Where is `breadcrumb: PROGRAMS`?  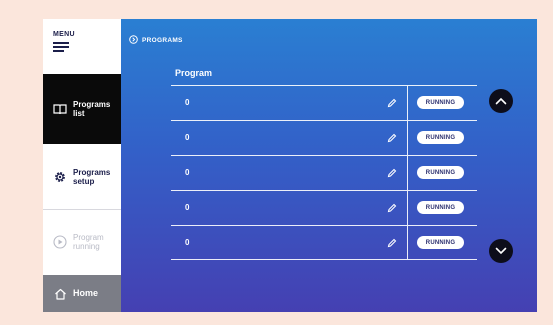
breadcrumb: PROGRAMS is located at coordinates (156, 40).